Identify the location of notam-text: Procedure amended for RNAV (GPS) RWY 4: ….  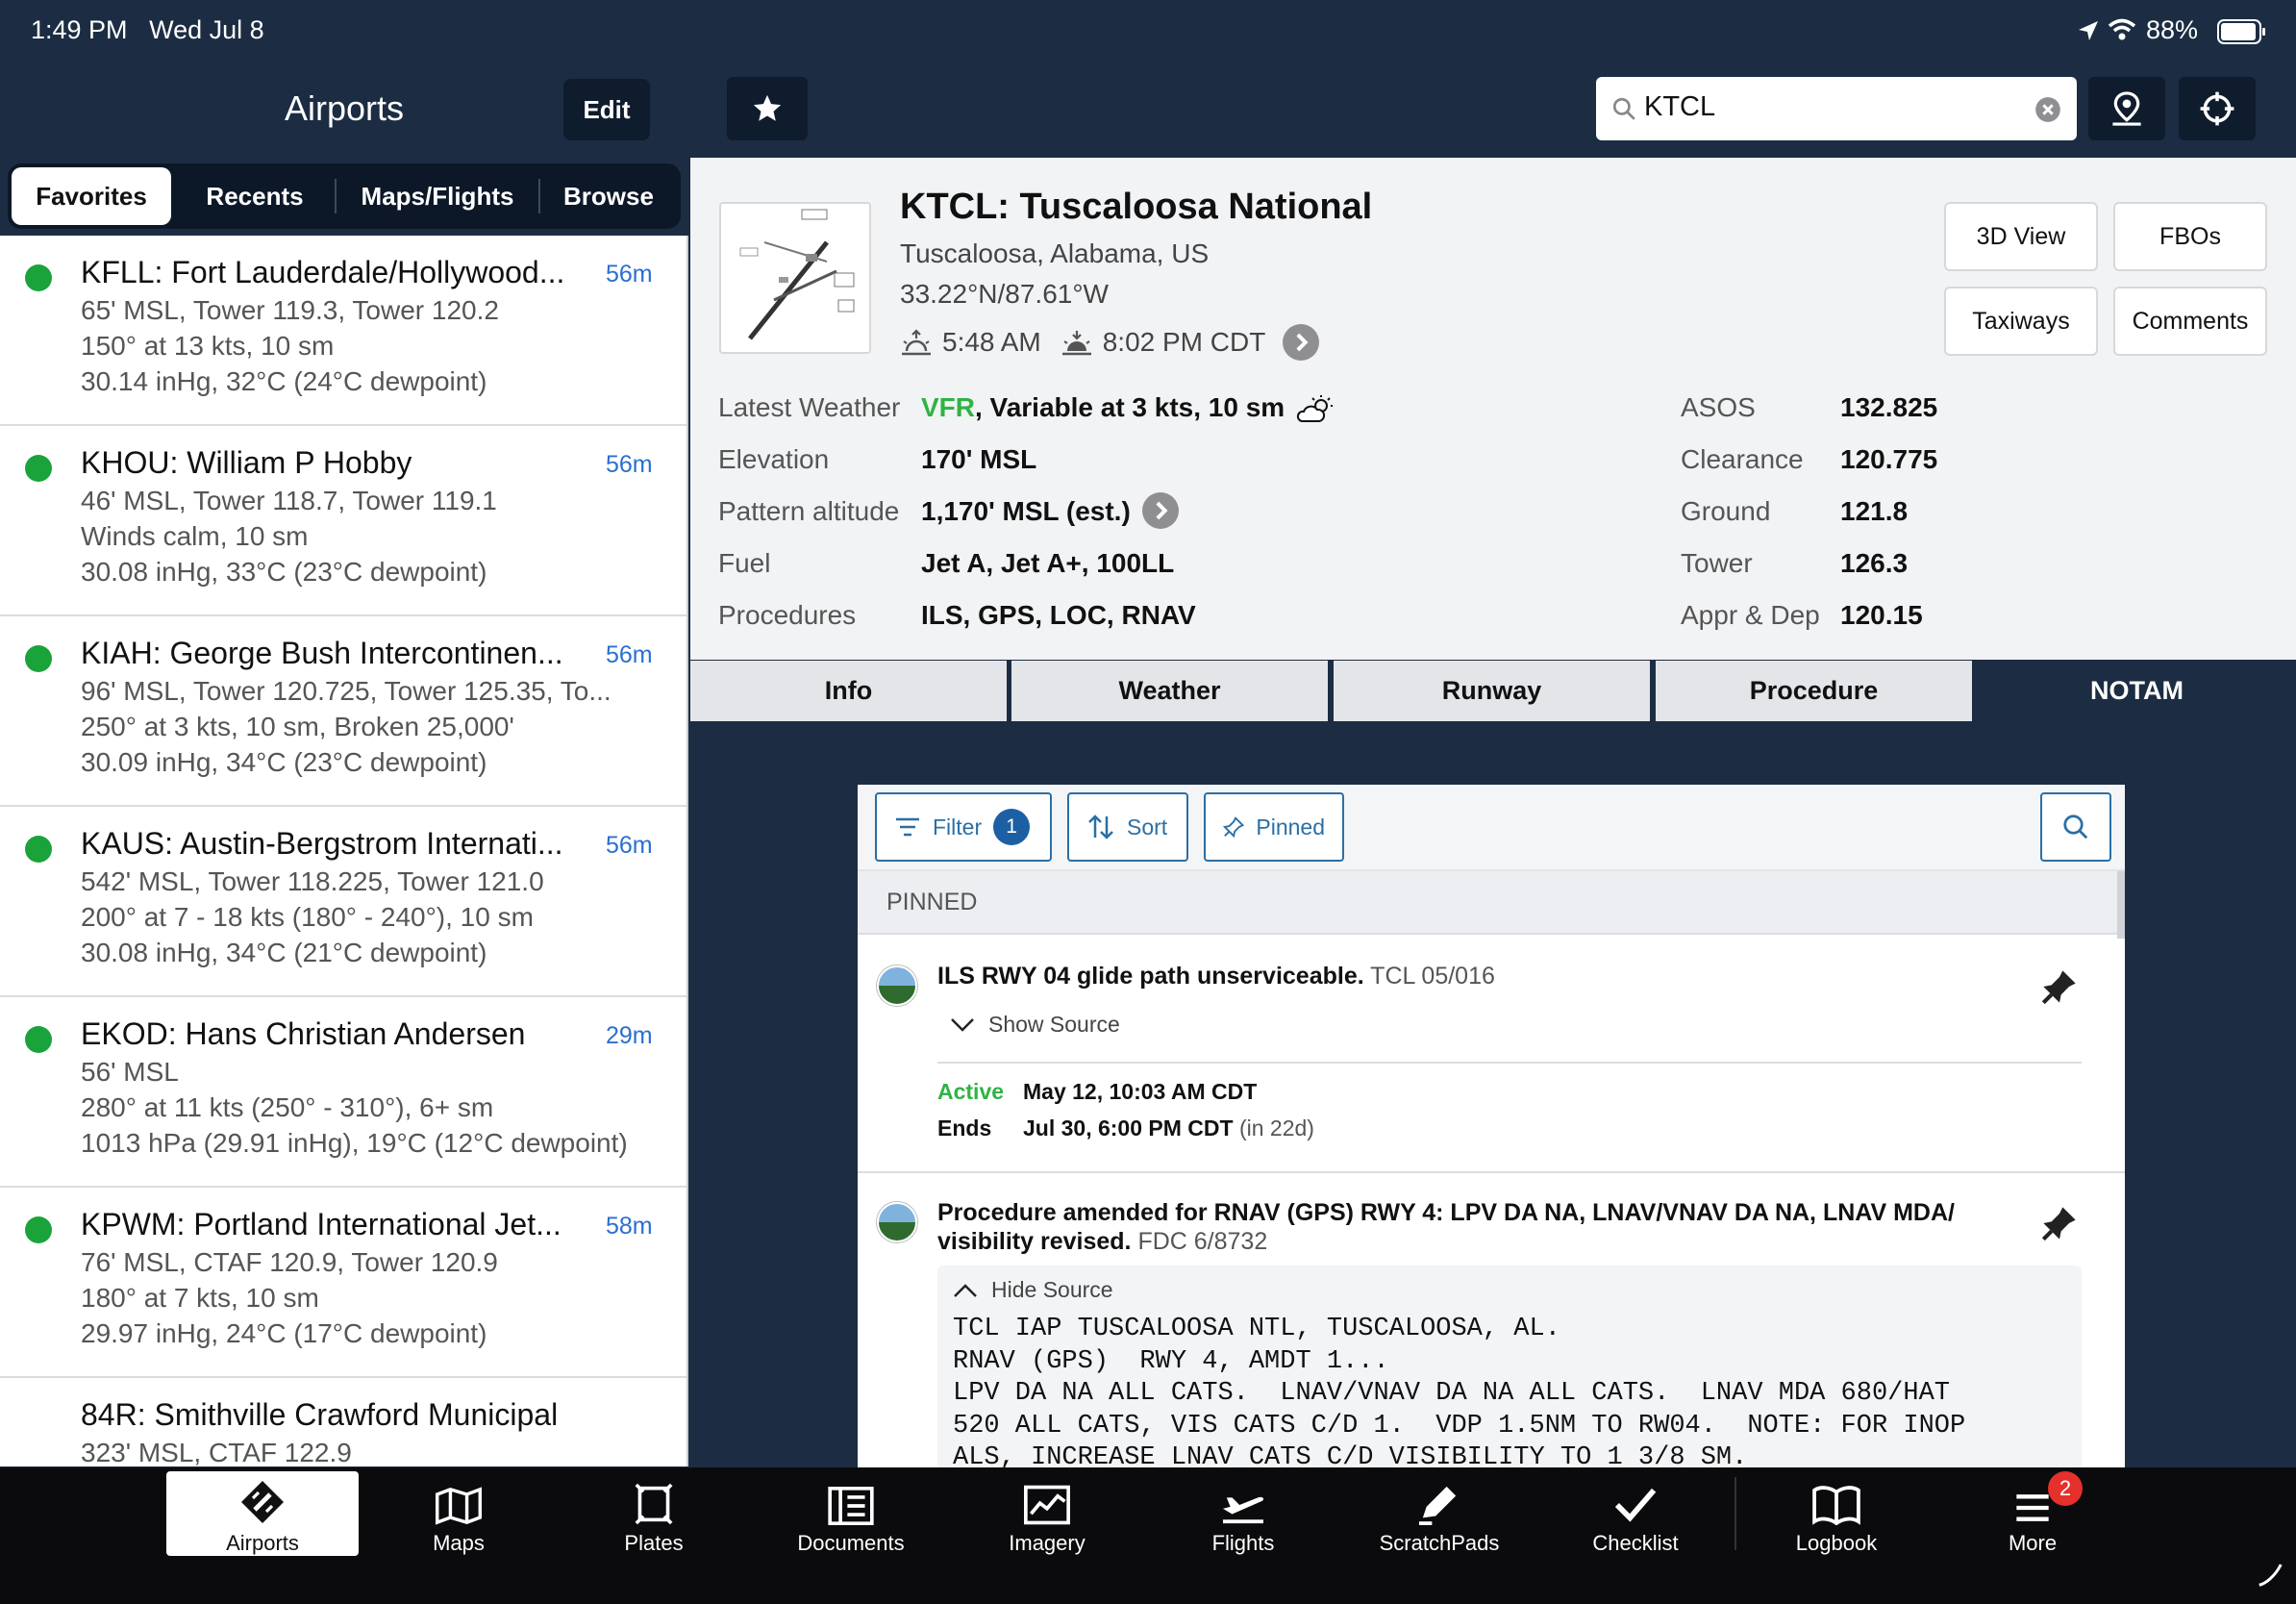
(1480, 1227).